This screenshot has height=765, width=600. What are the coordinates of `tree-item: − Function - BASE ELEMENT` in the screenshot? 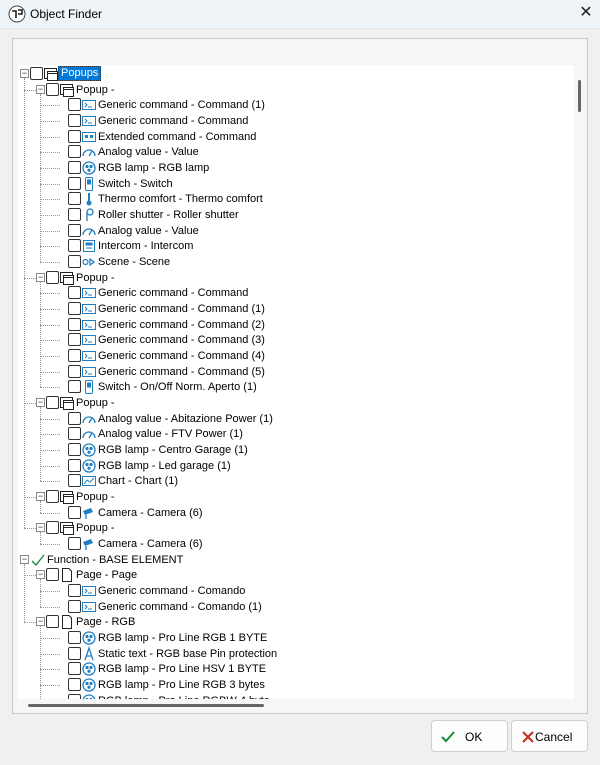 It's located at (296, 560).